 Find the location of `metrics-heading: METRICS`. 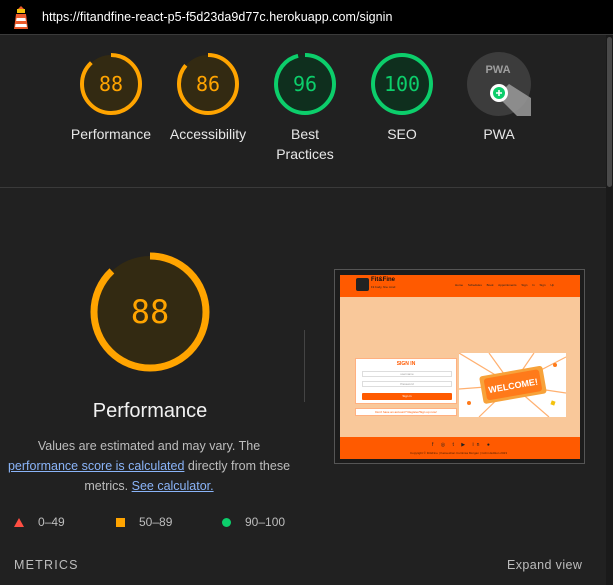

metrics-heading: METRICS is located at coordinates (46, 565).